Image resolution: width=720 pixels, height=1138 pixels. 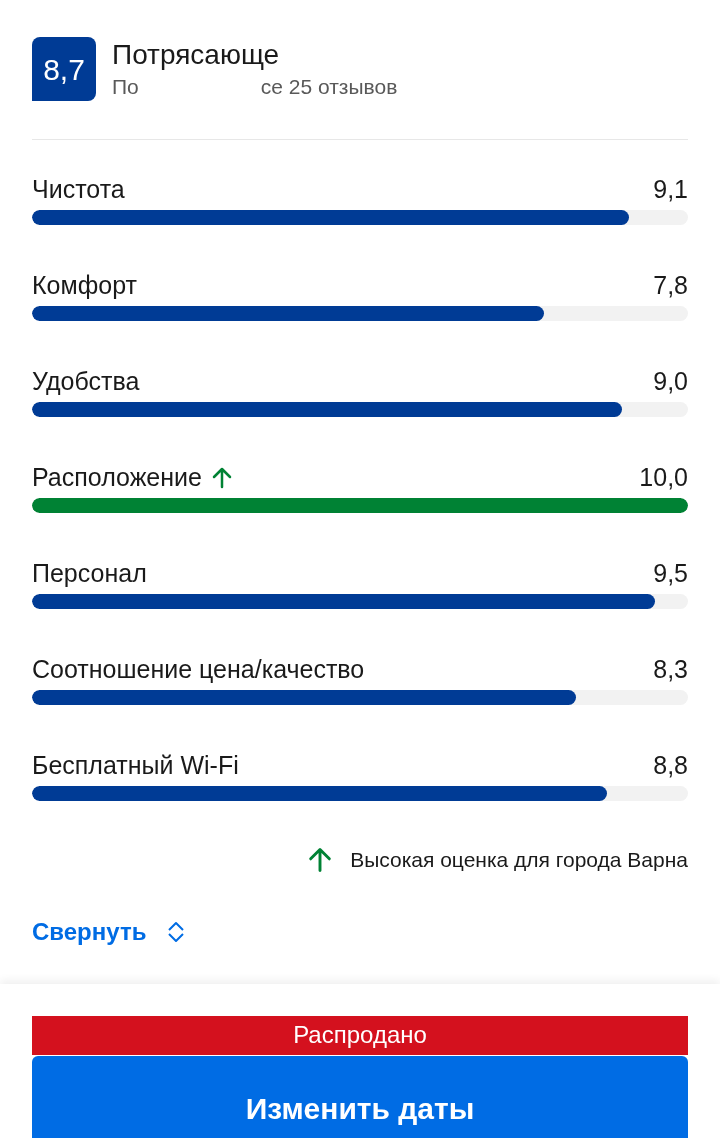 What do you see at coordinates (64, 69) in the screenshot?
I see `score-badge: 8,7` at bounding box center [64, 69].